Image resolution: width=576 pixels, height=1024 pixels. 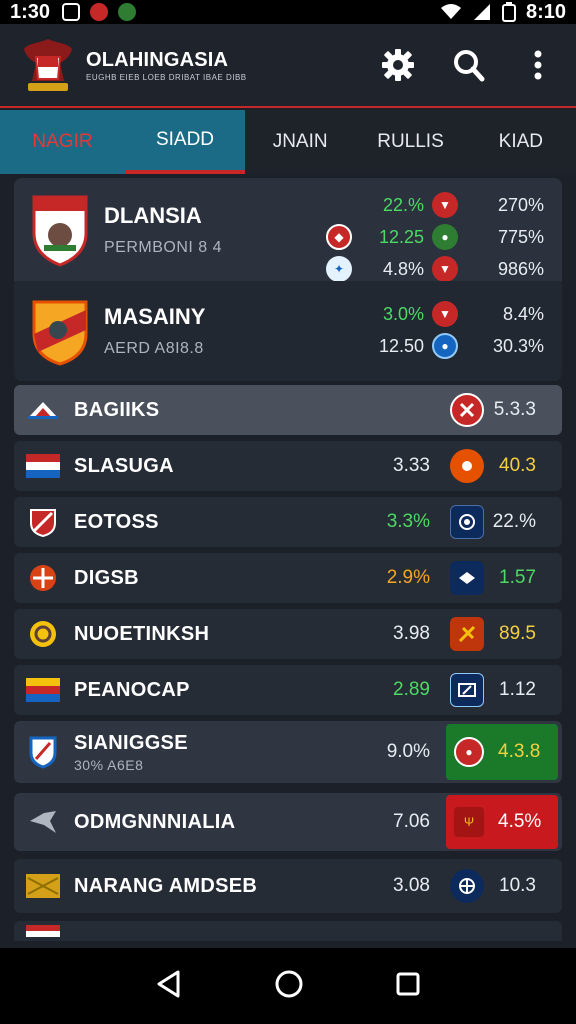 I want to click on list-item: ODMGNNNIALIA 7.06 Ψ 4.5%, so click(x=288, y=822).